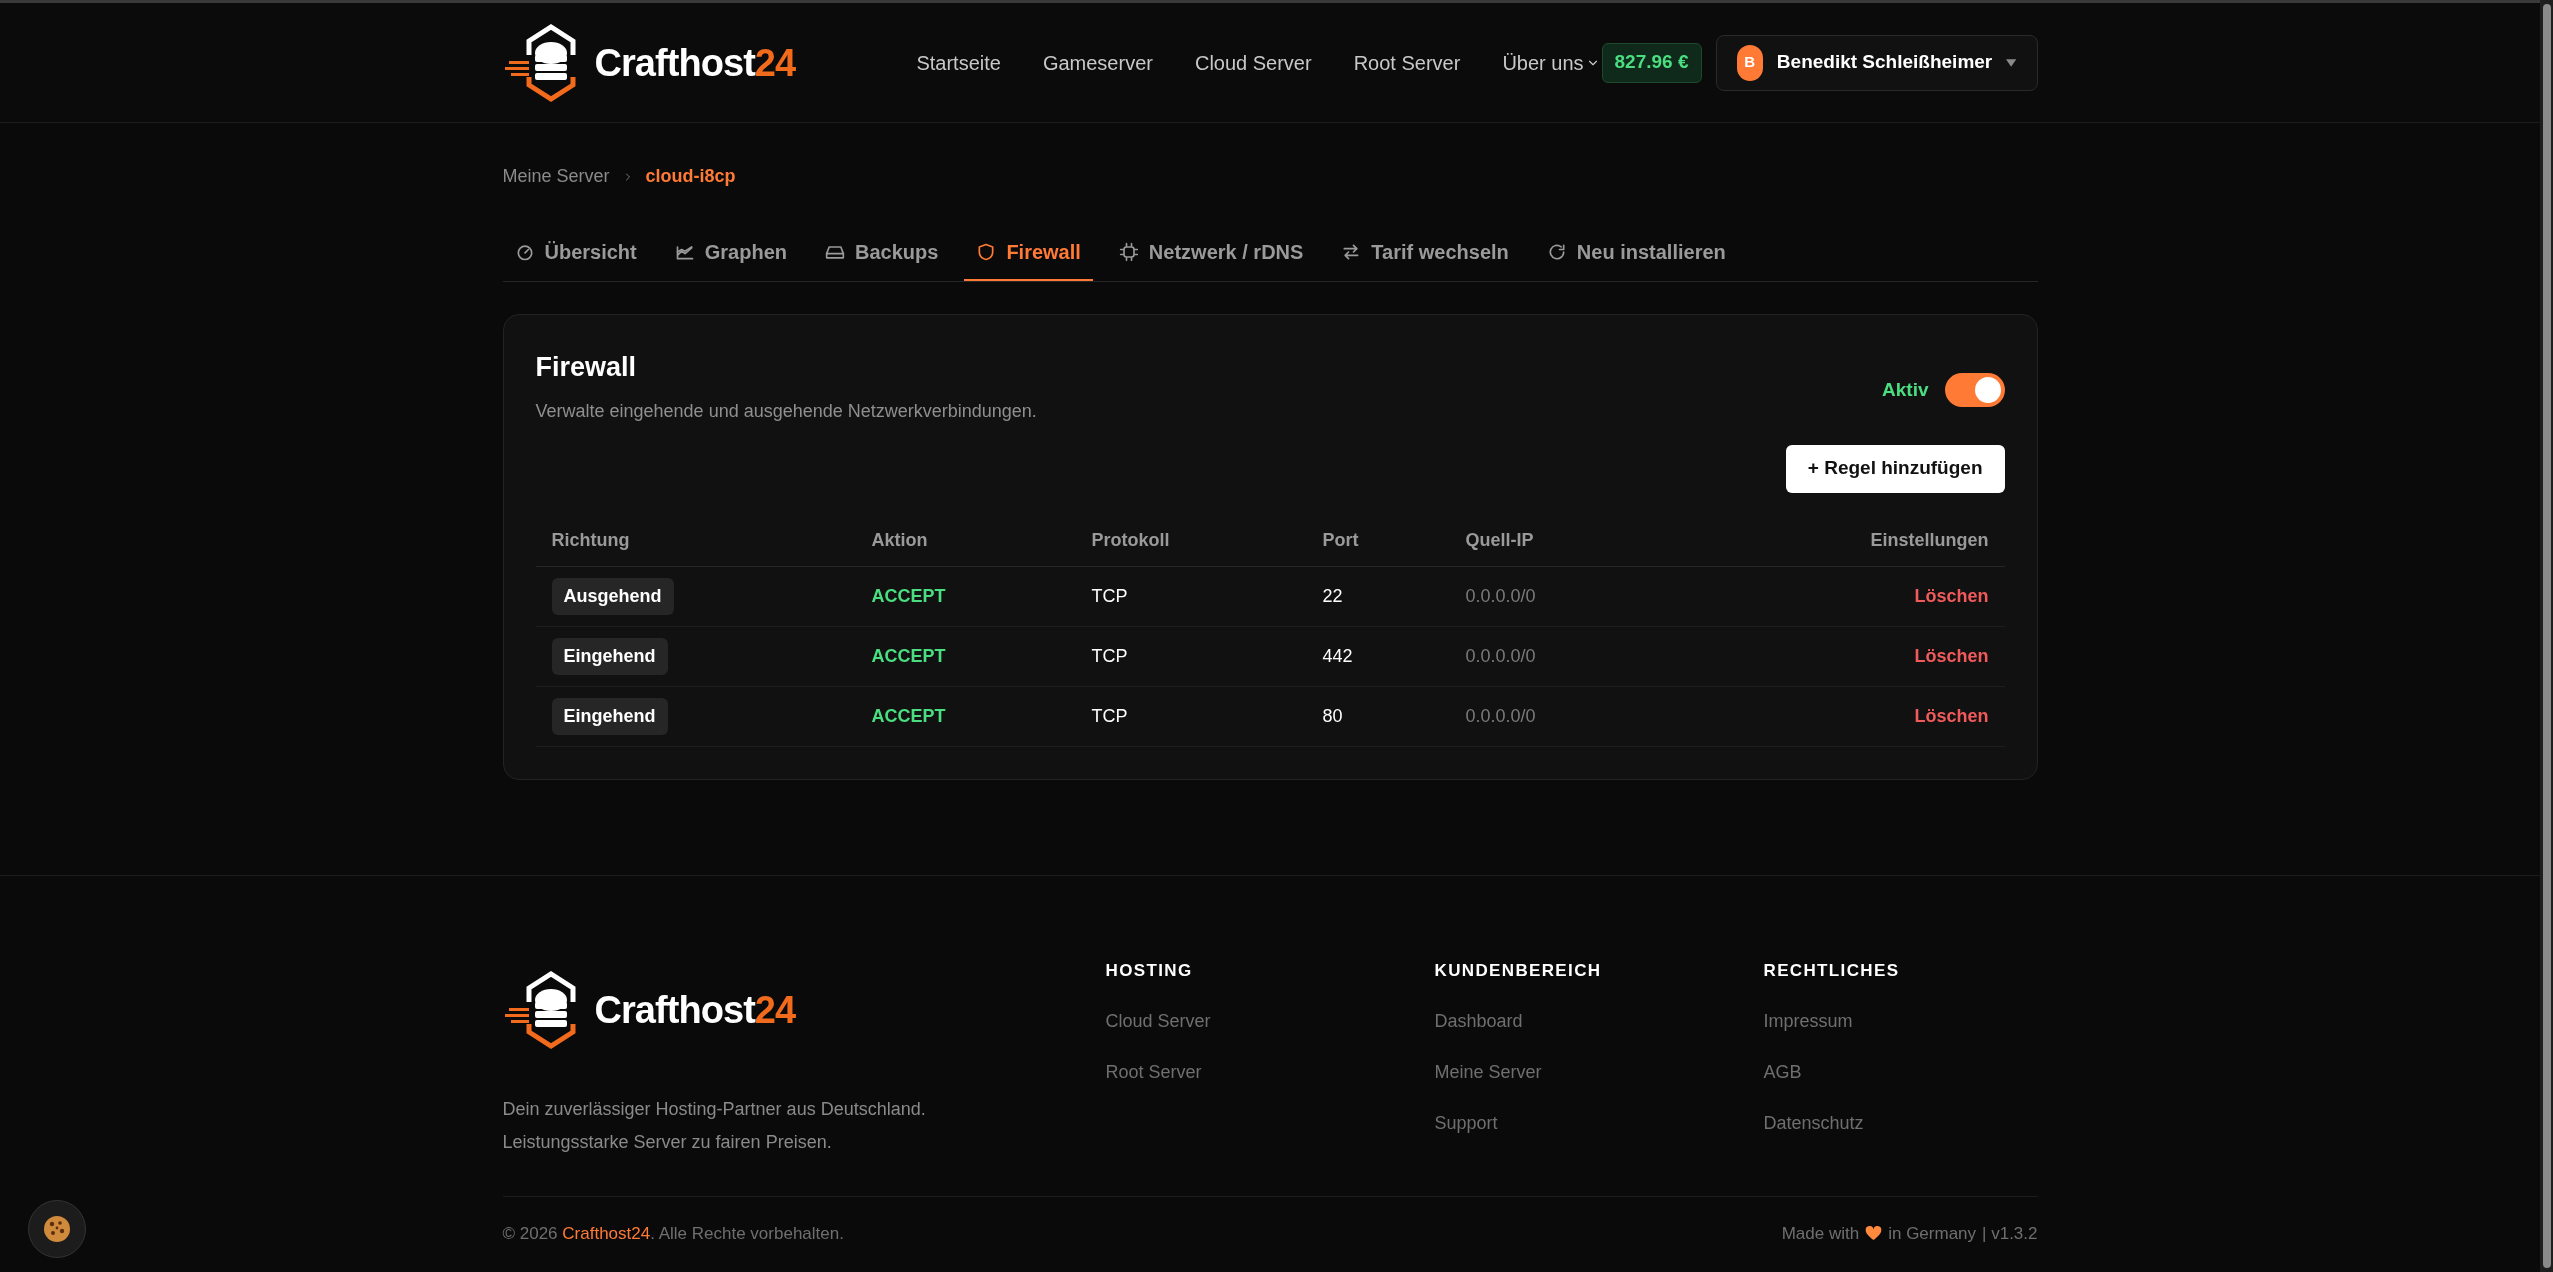  I want to click on card-title: Firewall, so click(586, 367).